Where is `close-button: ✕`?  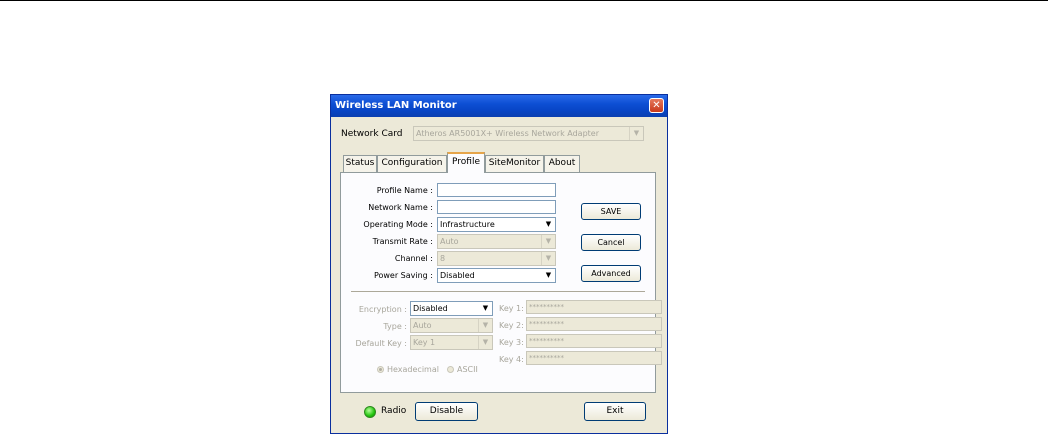
close-button: ✕ is located at coordinates (656, 105).